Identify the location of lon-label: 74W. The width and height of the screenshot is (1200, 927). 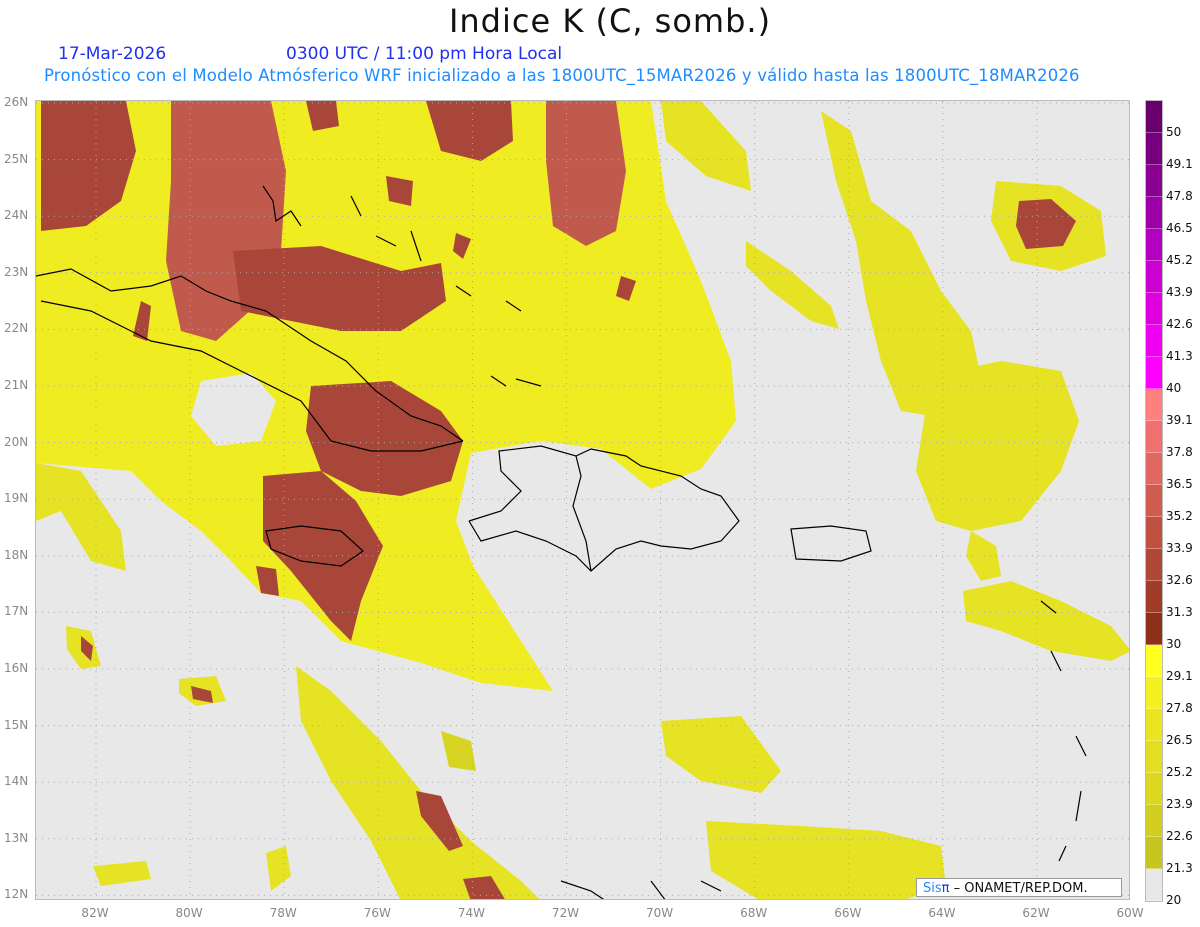
(471, 913).